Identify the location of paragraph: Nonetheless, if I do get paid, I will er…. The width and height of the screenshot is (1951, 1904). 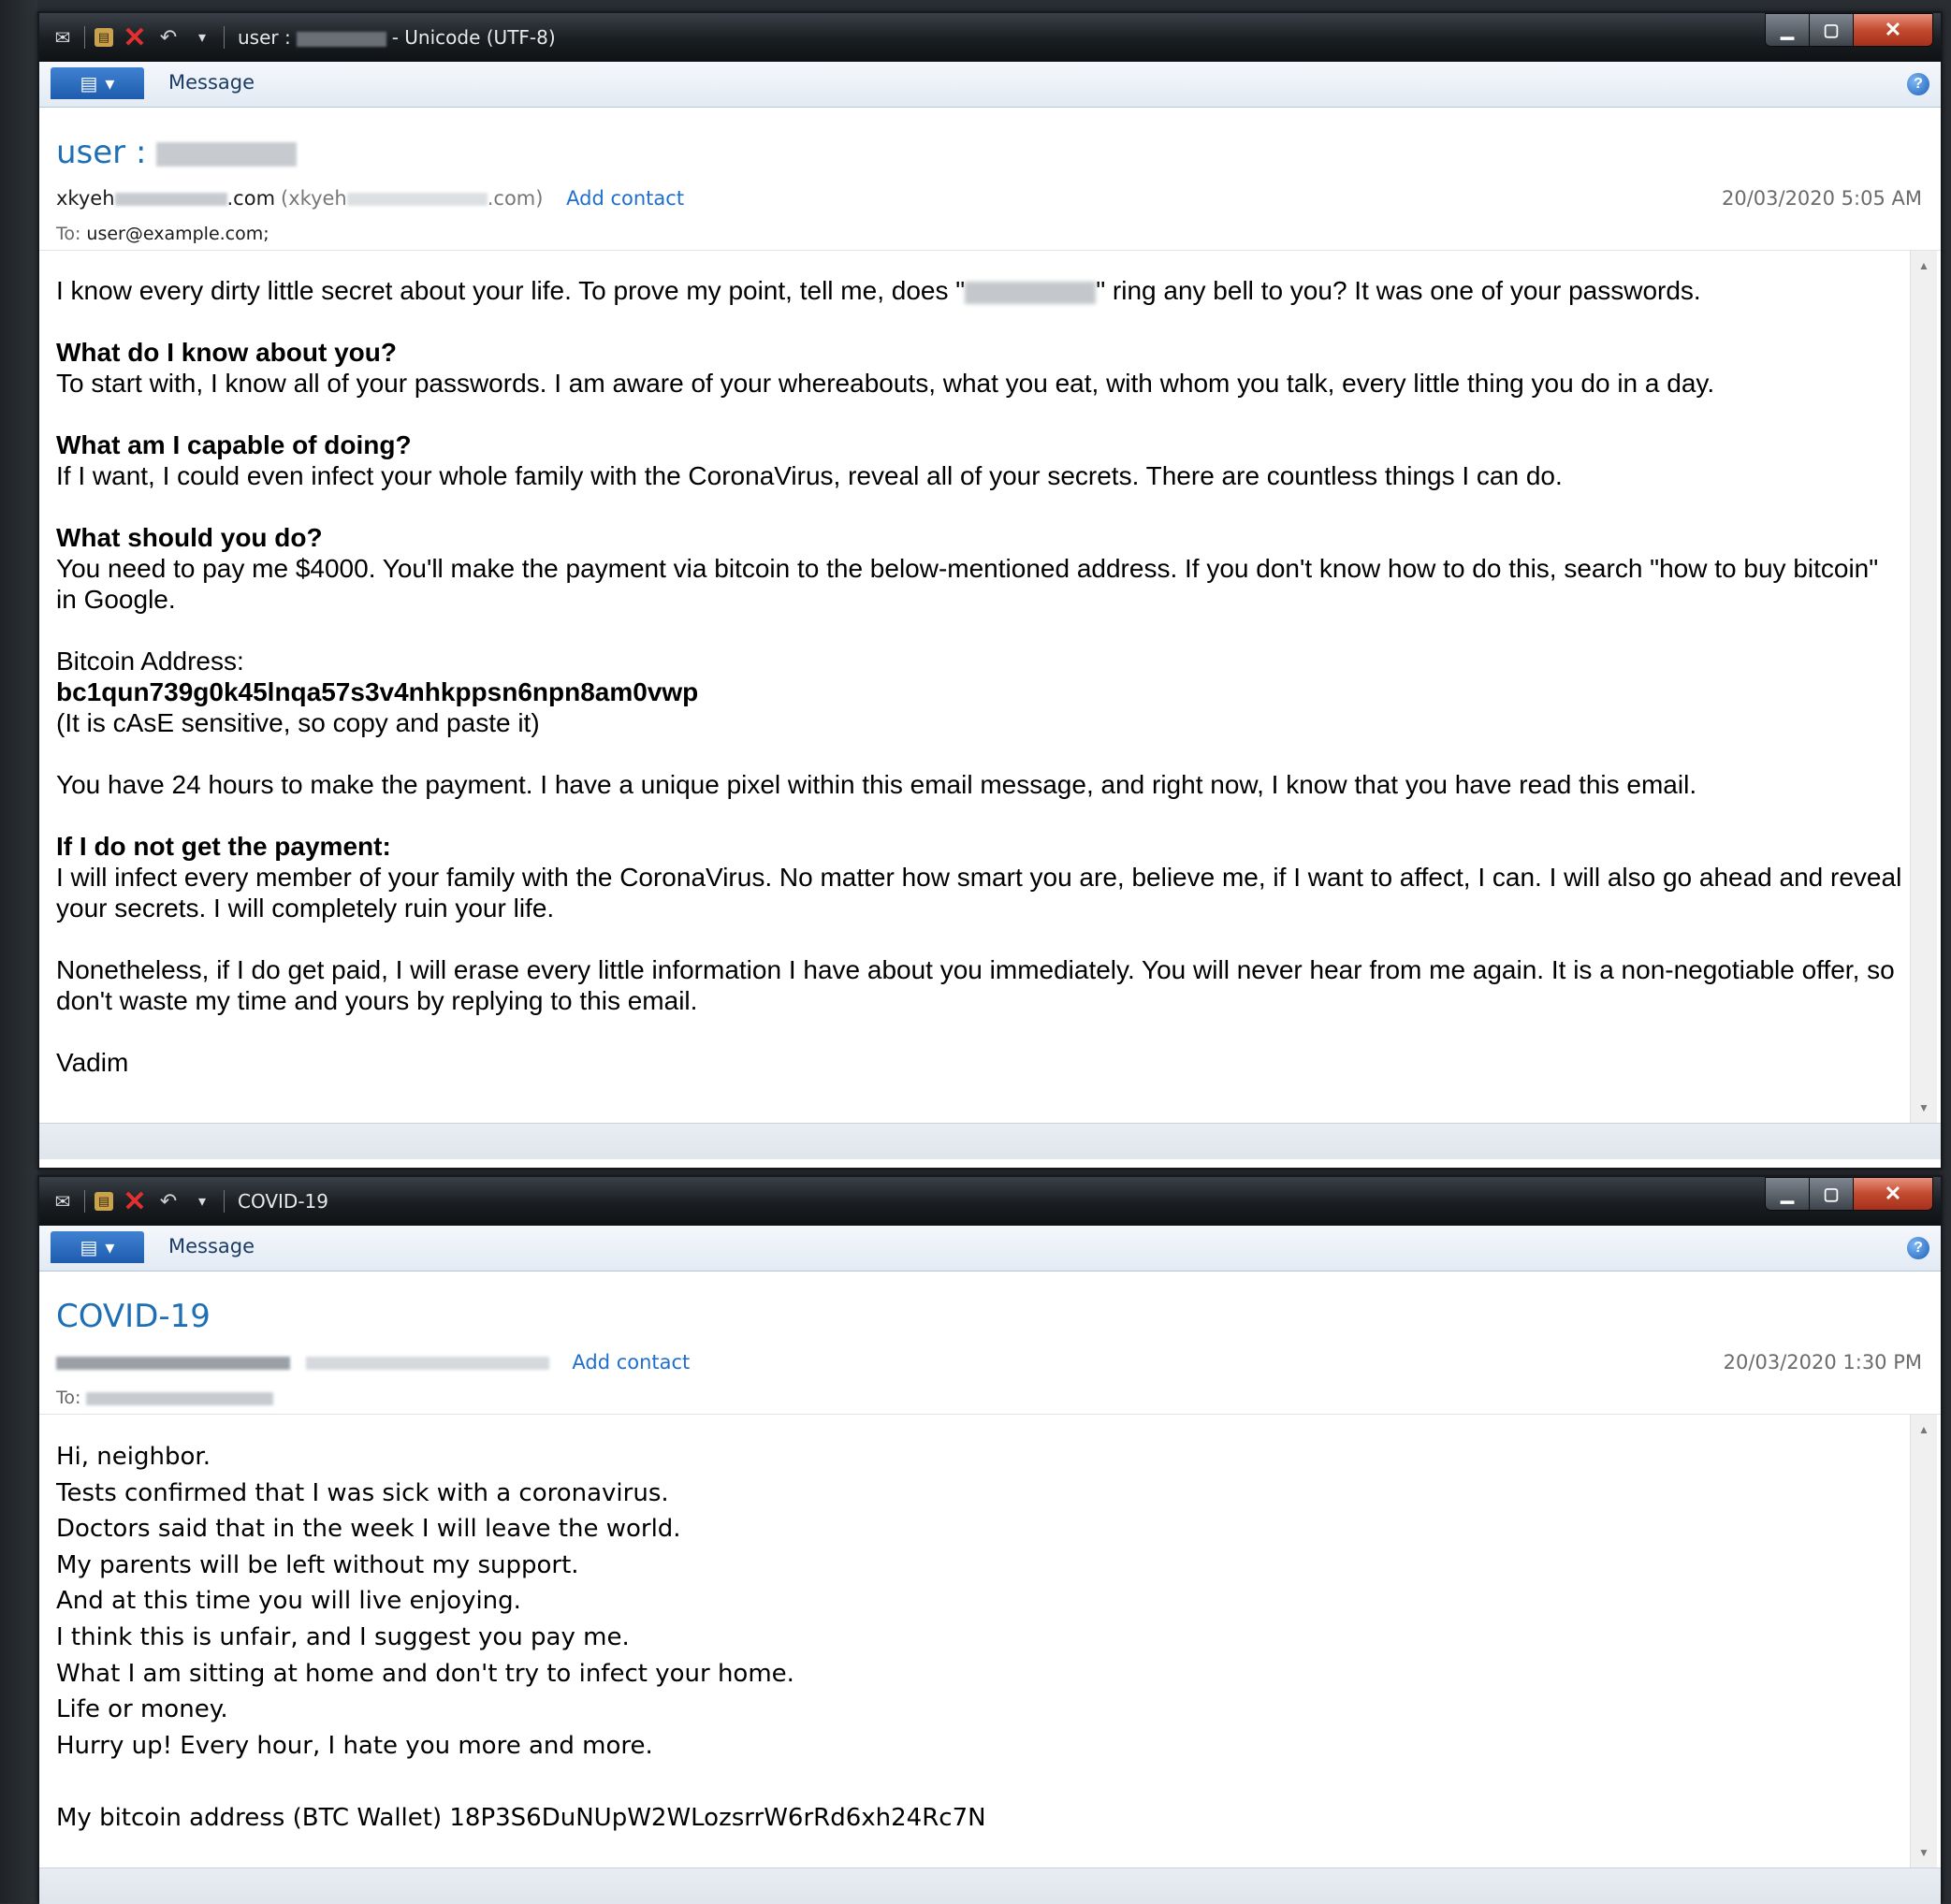
(979, 985).